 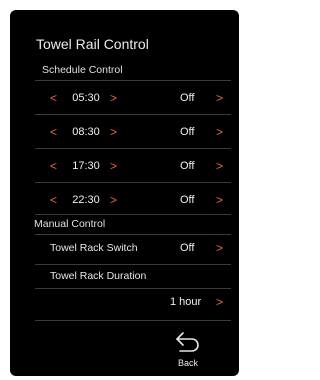 I want to click on towel-rack-switch-label: Towel Rack Switch, so click(x=94, y=248).